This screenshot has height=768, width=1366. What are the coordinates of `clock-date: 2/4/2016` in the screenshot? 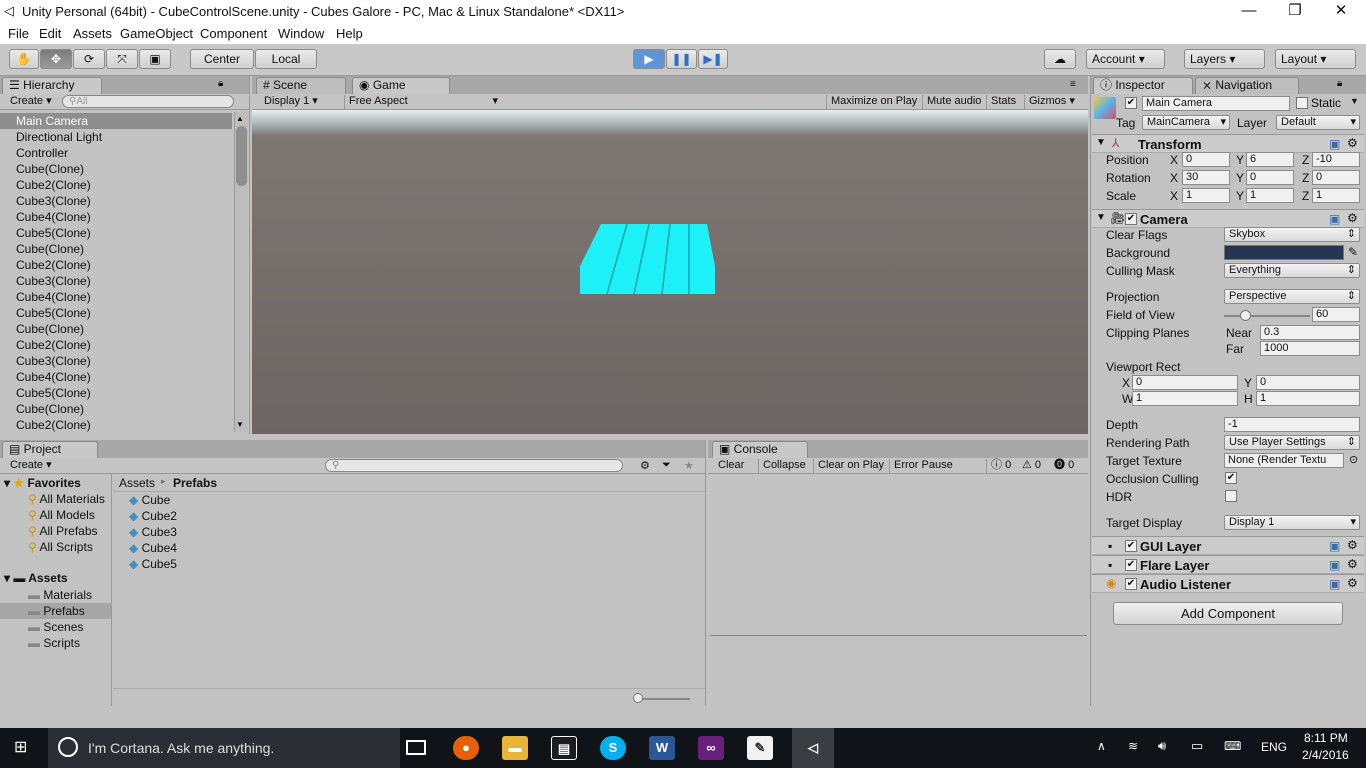 It's located at (1325, 755).